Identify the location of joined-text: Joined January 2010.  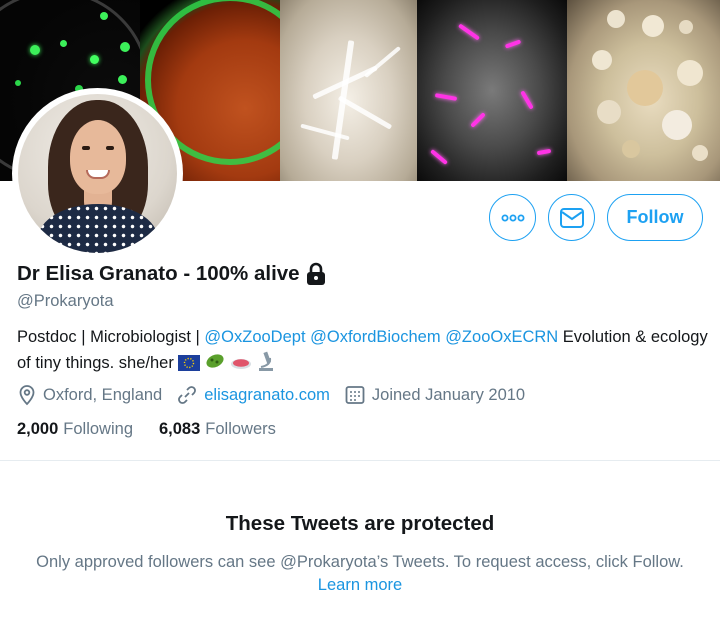
(448, 394).